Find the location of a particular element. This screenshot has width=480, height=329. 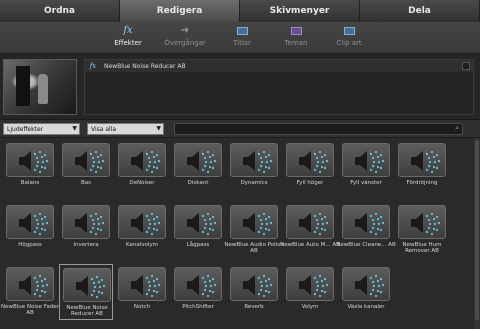

effect-item: Fördröjning is located at coordinates (422, 168).